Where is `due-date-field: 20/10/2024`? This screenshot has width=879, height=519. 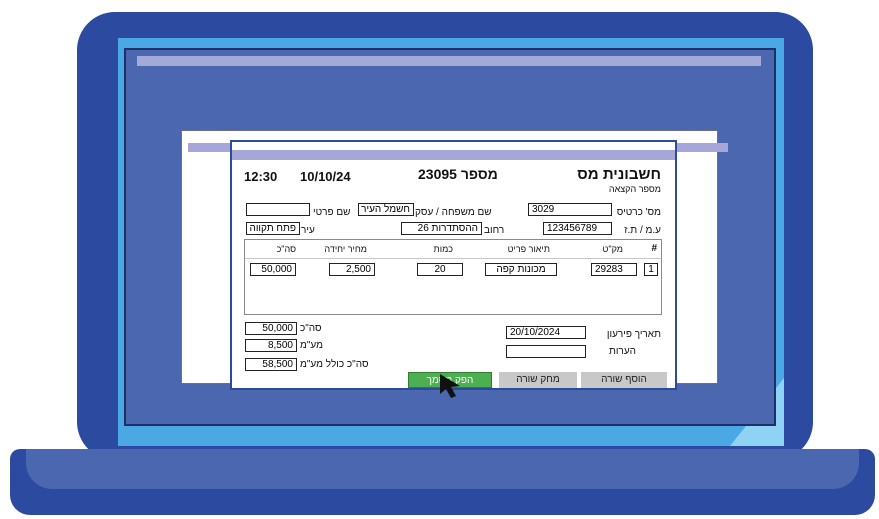 due-date-field: 20/10/2024 is located at coordinates (546, 332).